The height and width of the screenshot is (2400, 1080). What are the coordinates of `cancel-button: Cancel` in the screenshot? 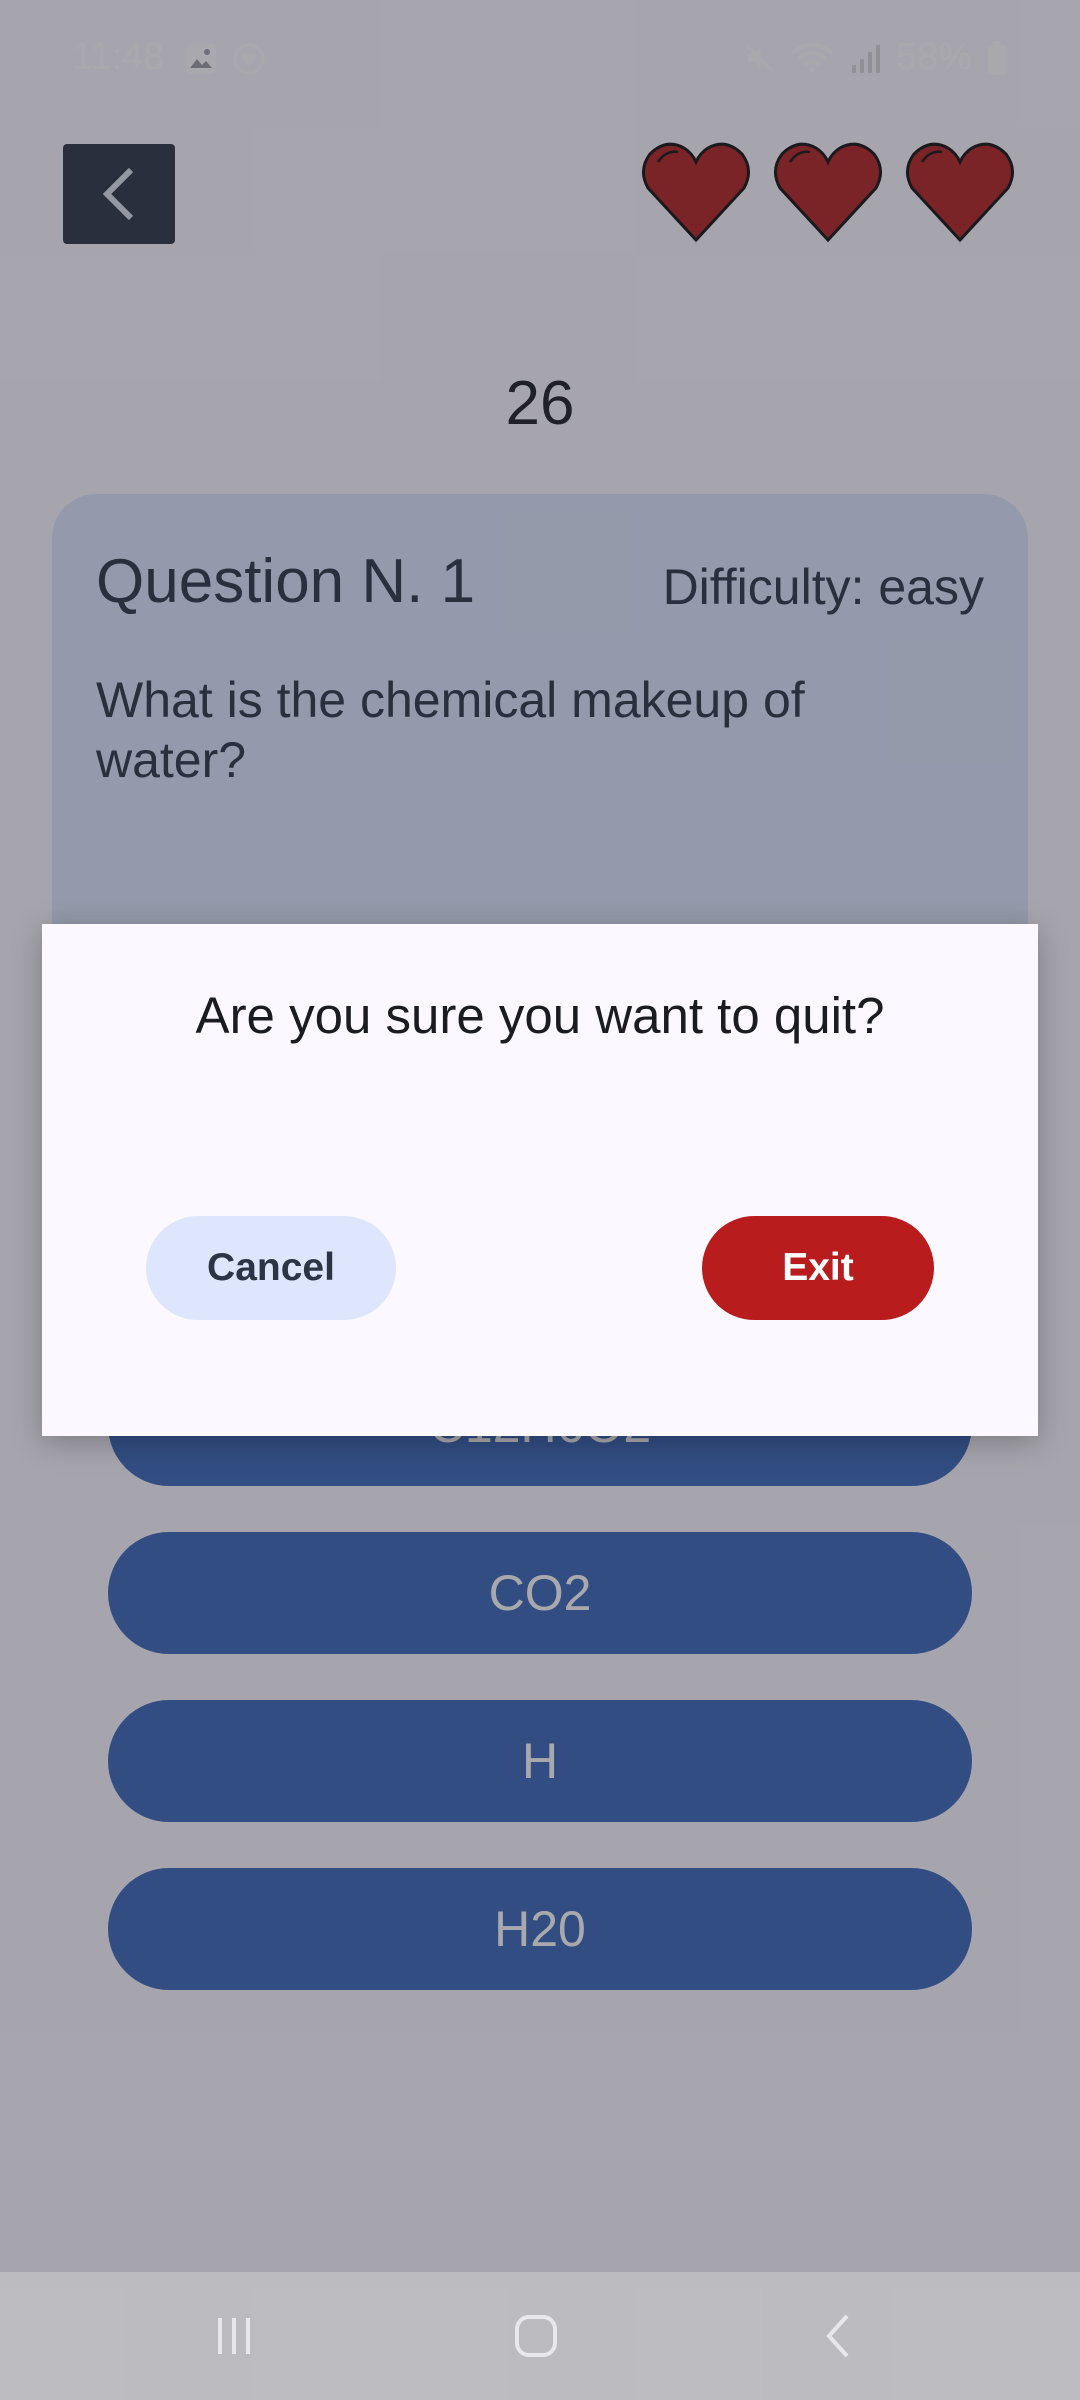 It's located at (271, 1268).